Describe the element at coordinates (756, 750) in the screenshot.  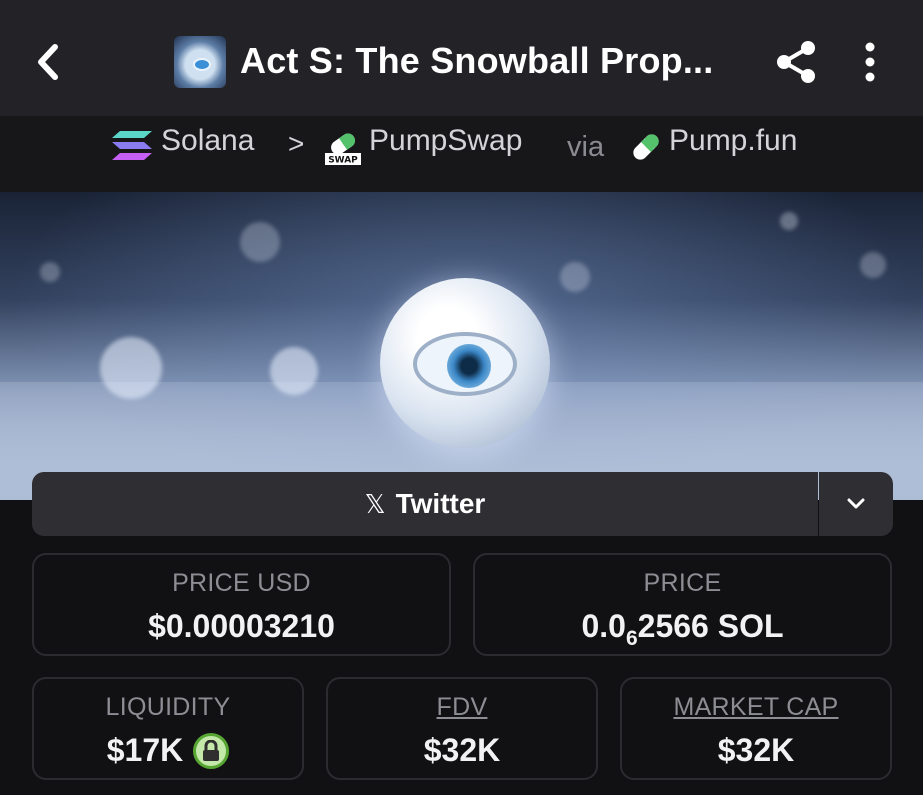
I see `market-cap-value: $32K` at that location.